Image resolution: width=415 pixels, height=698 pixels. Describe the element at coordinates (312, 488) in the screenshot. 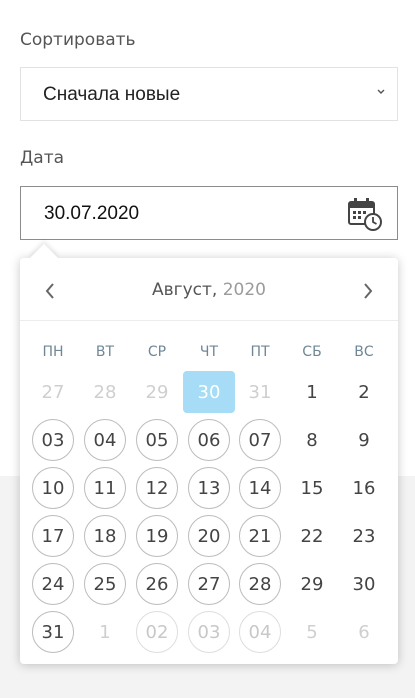

I see `day-cell: 15` at that location.